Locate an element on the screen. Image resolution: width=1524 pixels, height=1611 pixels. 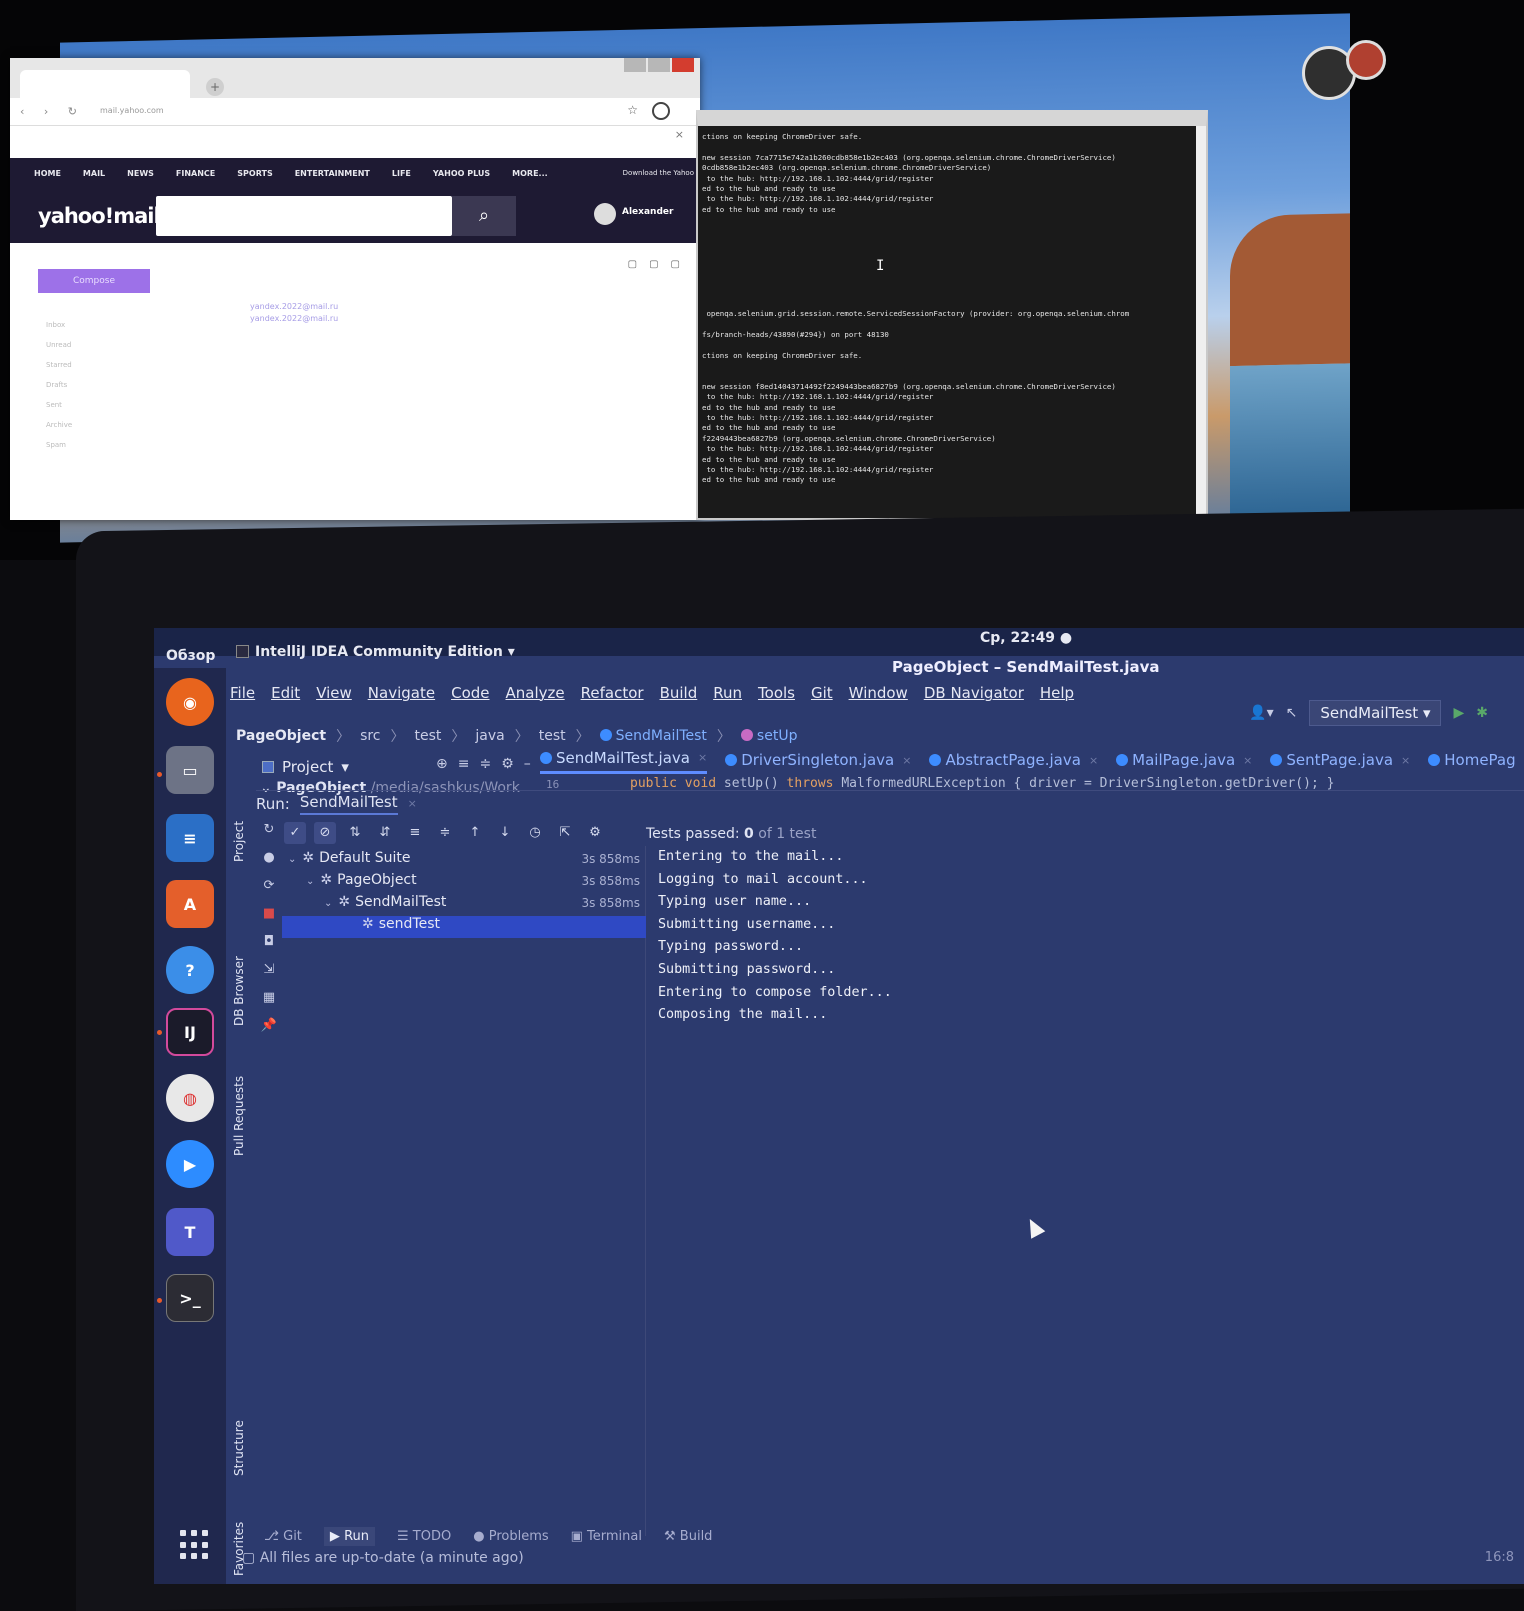
editor-tab: MailPage.java × is located at coordinates (1184, 760).